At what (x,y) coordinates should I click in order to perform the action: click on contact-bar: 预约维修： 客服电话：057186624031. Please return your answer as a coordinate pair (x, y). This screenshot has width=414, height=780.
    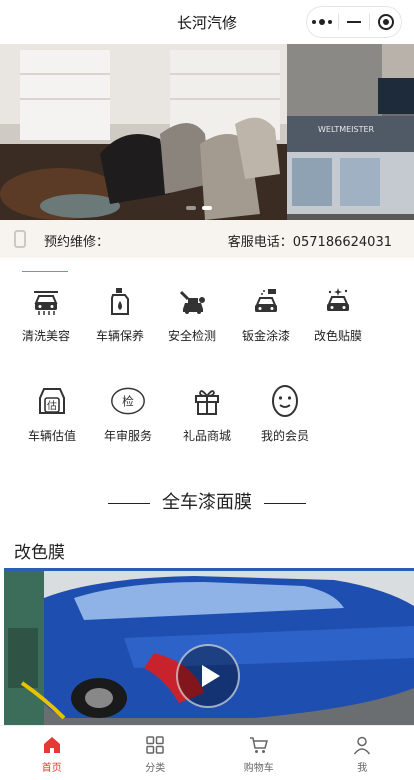
    Looking at the image, I should click on (207, 239).